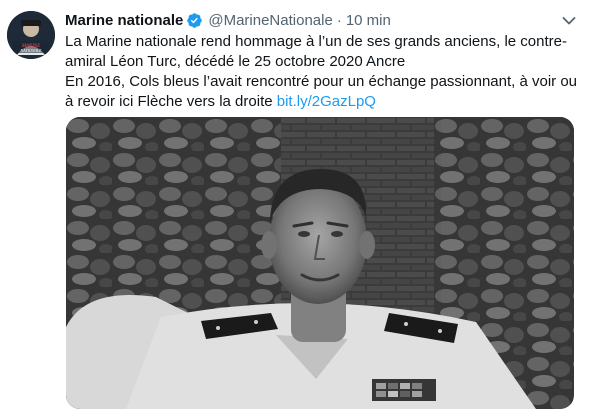  I want to click on verified-badge-icon, so click(194, 20).